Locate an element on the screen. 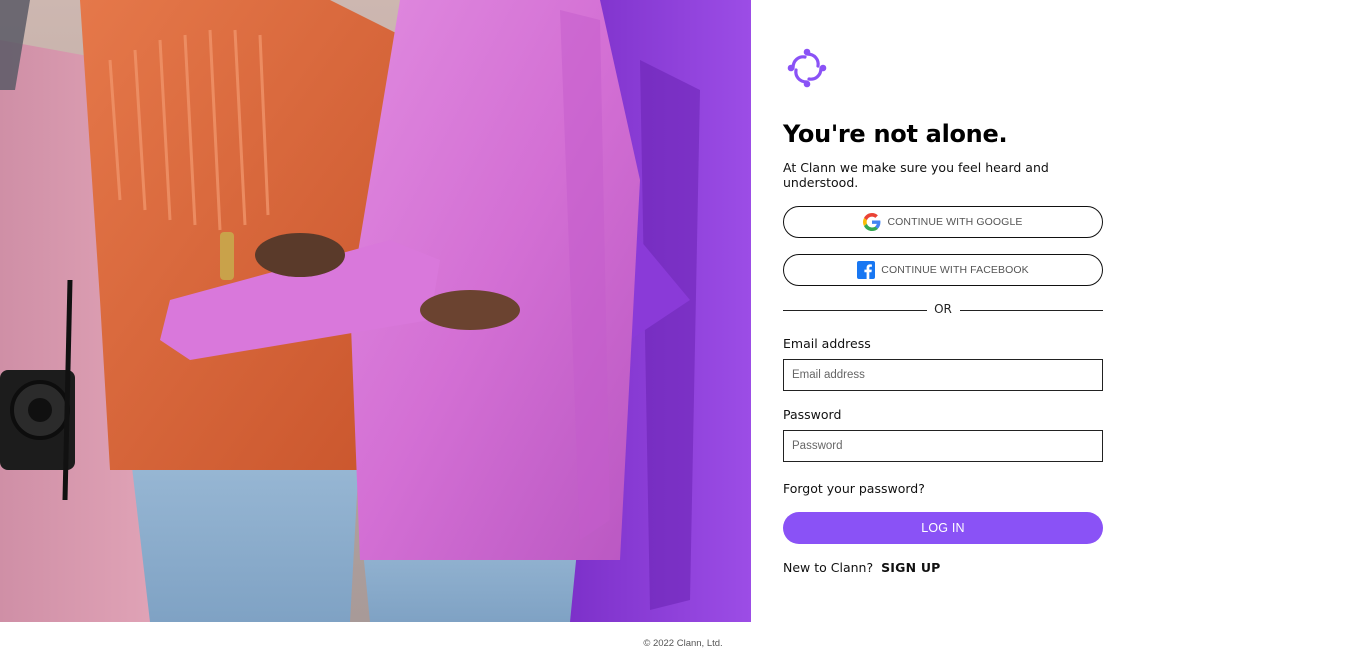 The width and height of the screenshot is (1366, 655). page-title: You're not alone. is located at coordinates (895, 134).